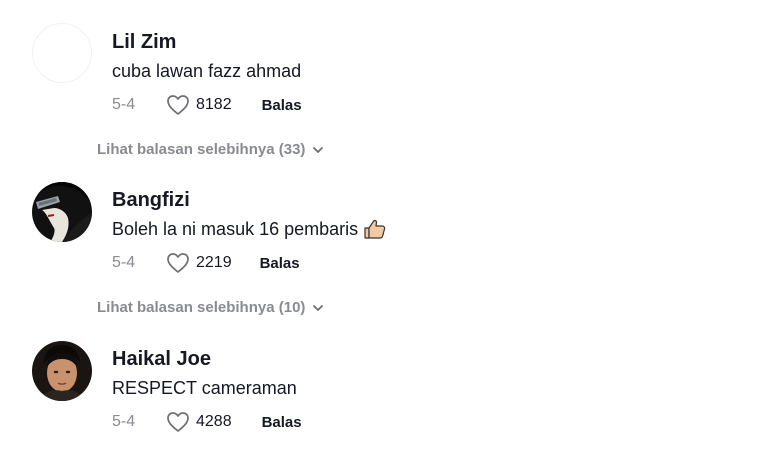 The width and height of the screenshot is (778, 449). I want to click on like-button: 4288, so click(199, 422).